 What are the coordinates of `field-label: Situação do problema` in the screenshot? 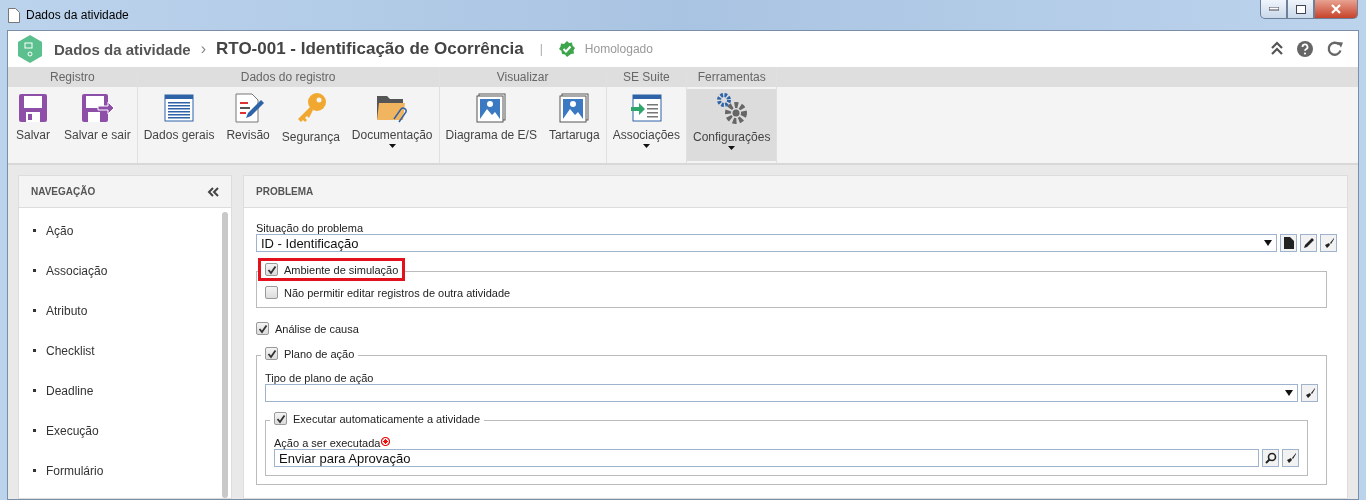 It's located at (310, 228).